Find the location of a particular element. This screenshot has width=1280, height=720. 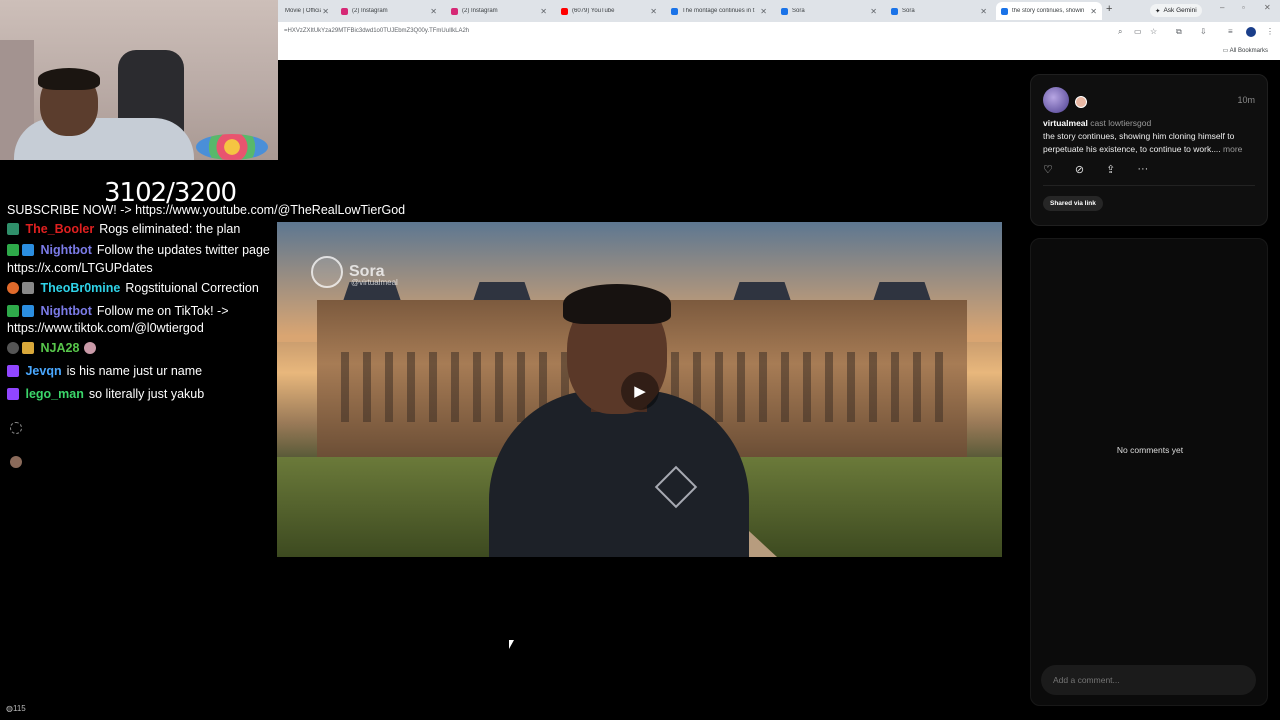

bookmark-star-icon: ☆ is located at coordinates (1153, 31).